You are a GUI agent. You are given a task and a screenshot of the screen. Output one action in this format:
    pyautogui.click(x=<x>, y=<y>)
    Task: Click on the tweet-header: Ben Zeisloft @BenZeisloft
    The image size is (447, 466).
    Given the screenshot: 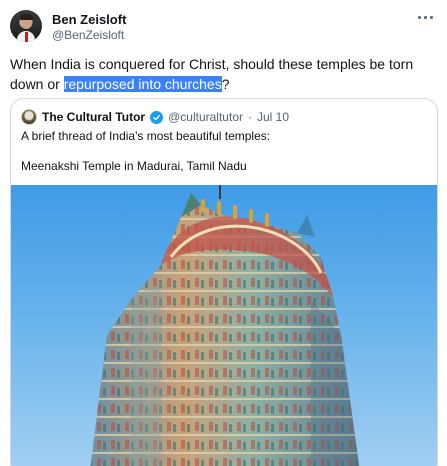 What is the action you would take?
    pyautogui.click(x=223, y=26)
    